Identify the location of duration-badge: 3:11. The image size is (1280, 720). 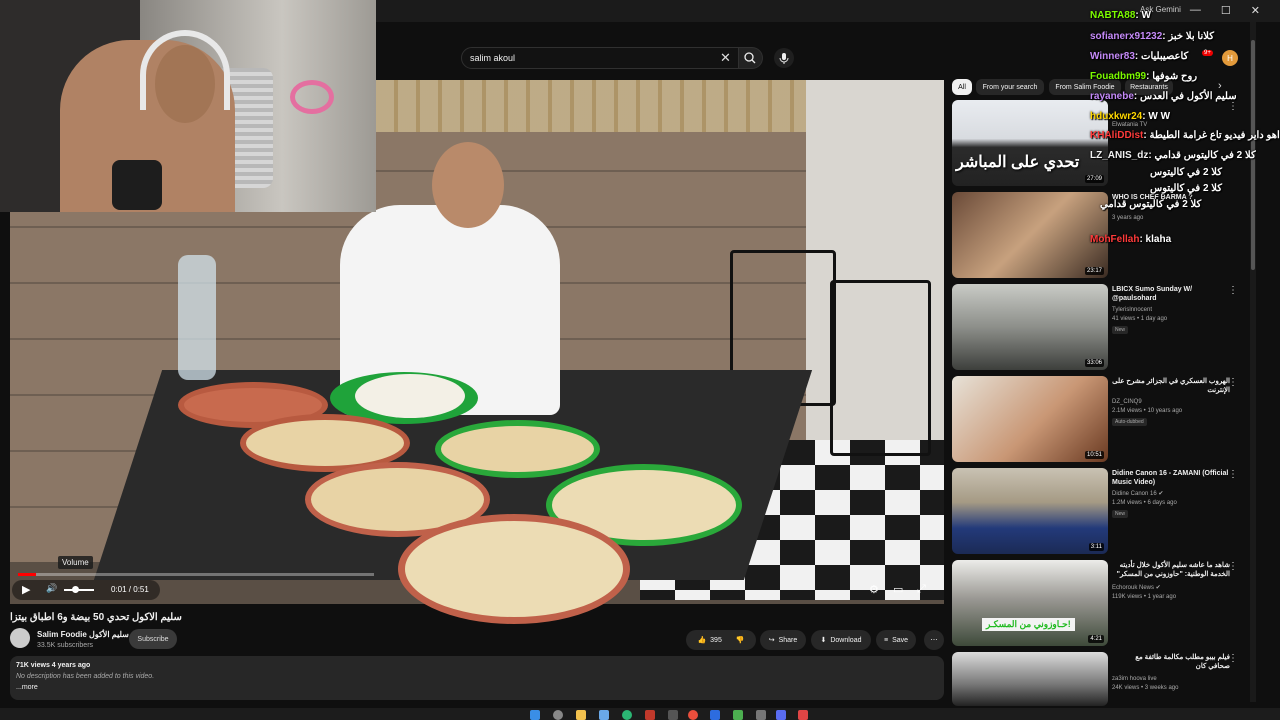
(1096, 547).